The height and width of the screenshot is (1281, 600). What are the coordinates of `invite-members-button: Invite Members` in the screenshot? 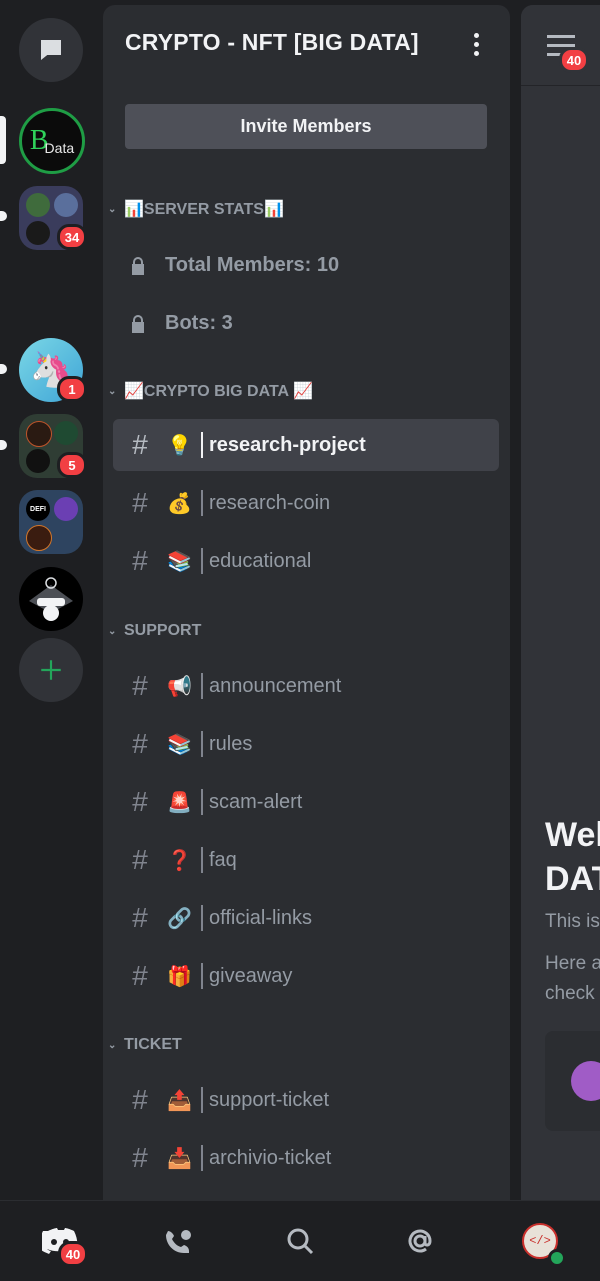 It's located at (306, 126).